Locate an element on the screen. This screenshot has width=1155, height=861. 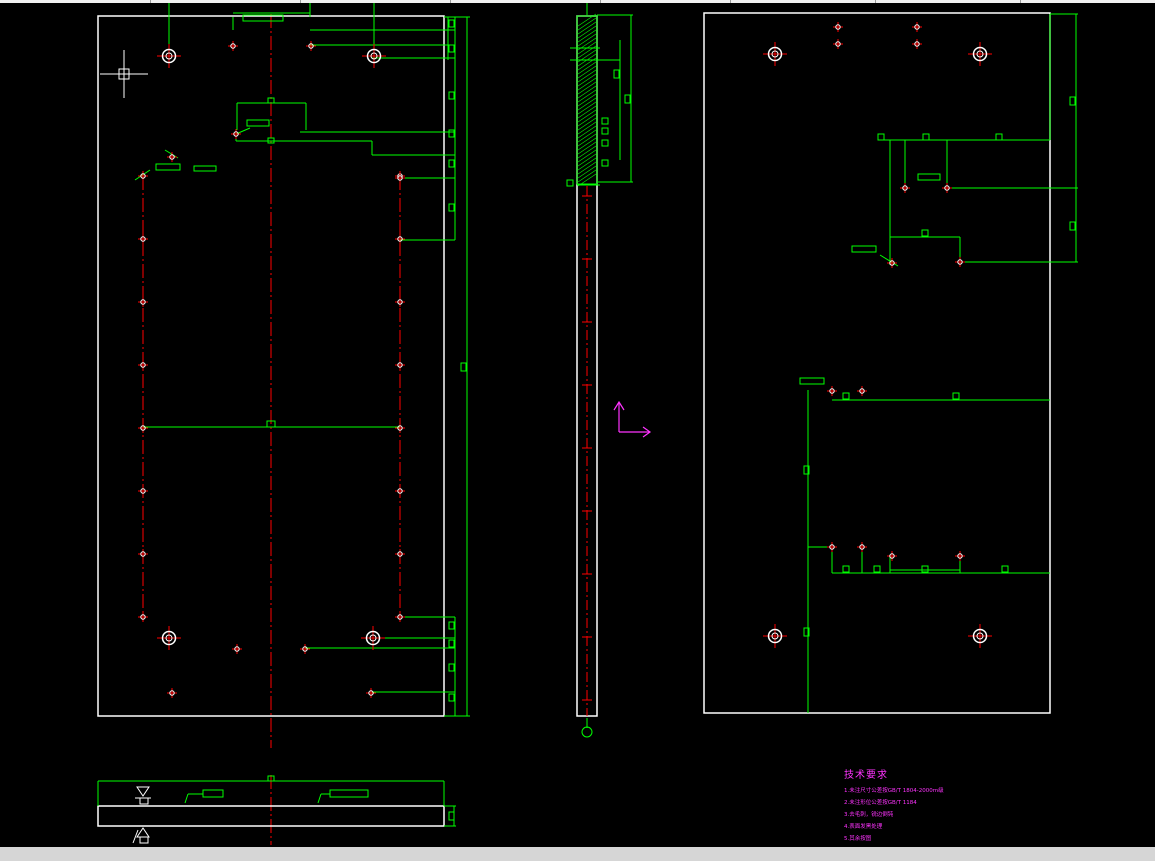
crosshair-cursor-icon is located at coordinates (124, 74).